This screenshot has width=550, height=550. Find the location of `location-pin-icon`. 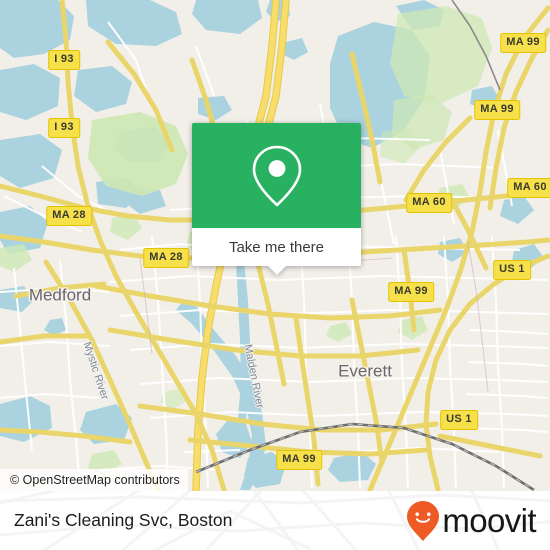

location-pin-icon is located at coordinates (276, 175).